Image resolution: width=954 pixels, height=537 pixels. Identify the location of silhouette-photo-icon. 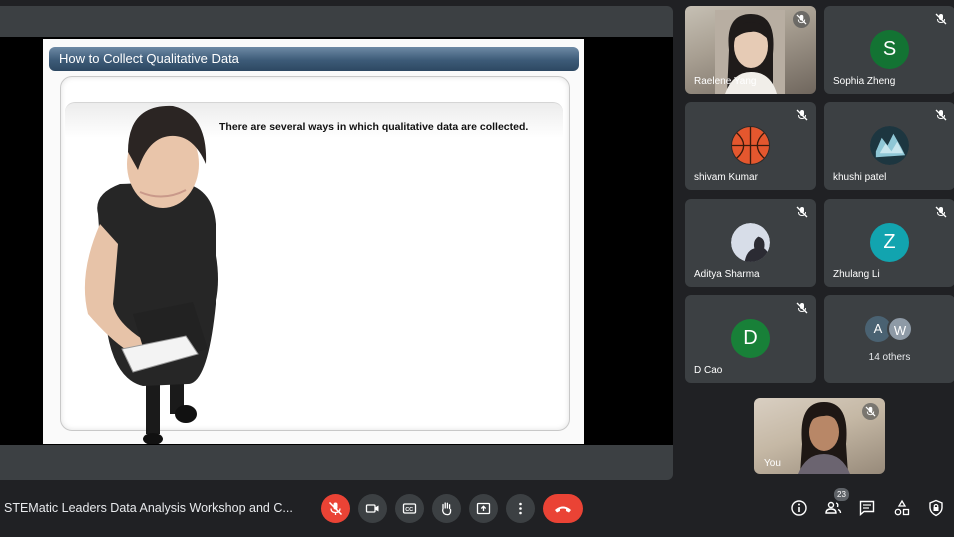
(750, 242).